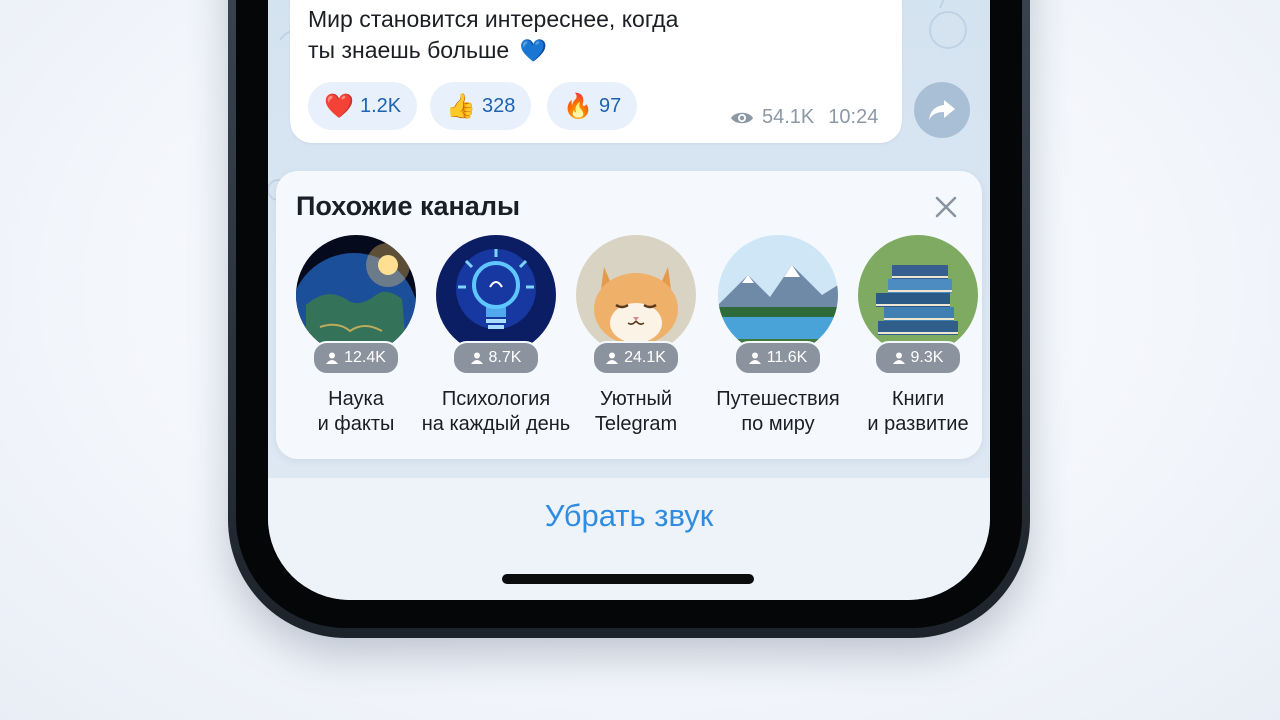 This screenshot has height=720, width=1280. What do you see at coordinates (788, 117) in the screenshot?
I see `view-count: 54.1K` at bounding box center [788, 117].